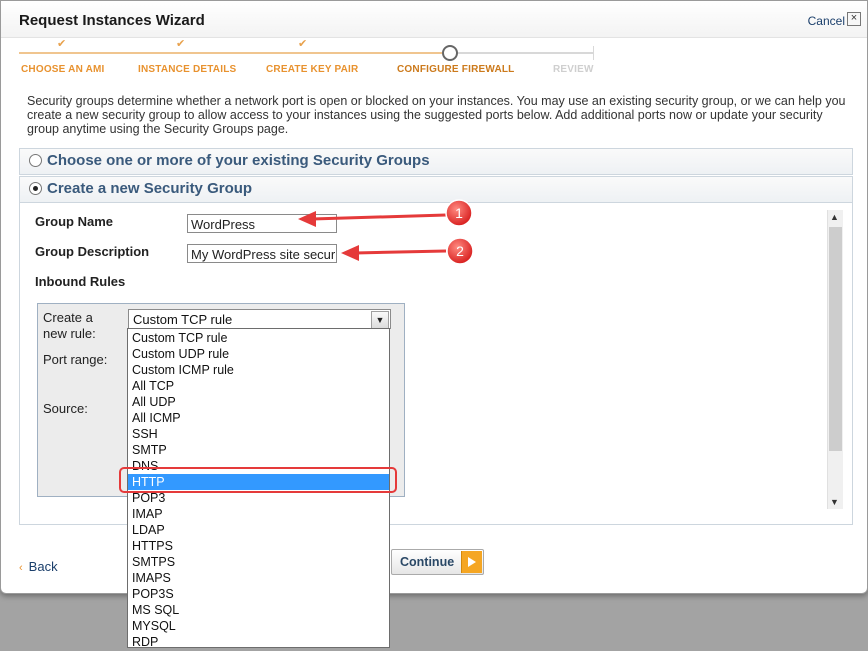 The width and height of the screenshot is (868, 651). Describe the element at coordinates (459, 213) in the screenshot. I see `marker-1-label: 1` at that location.